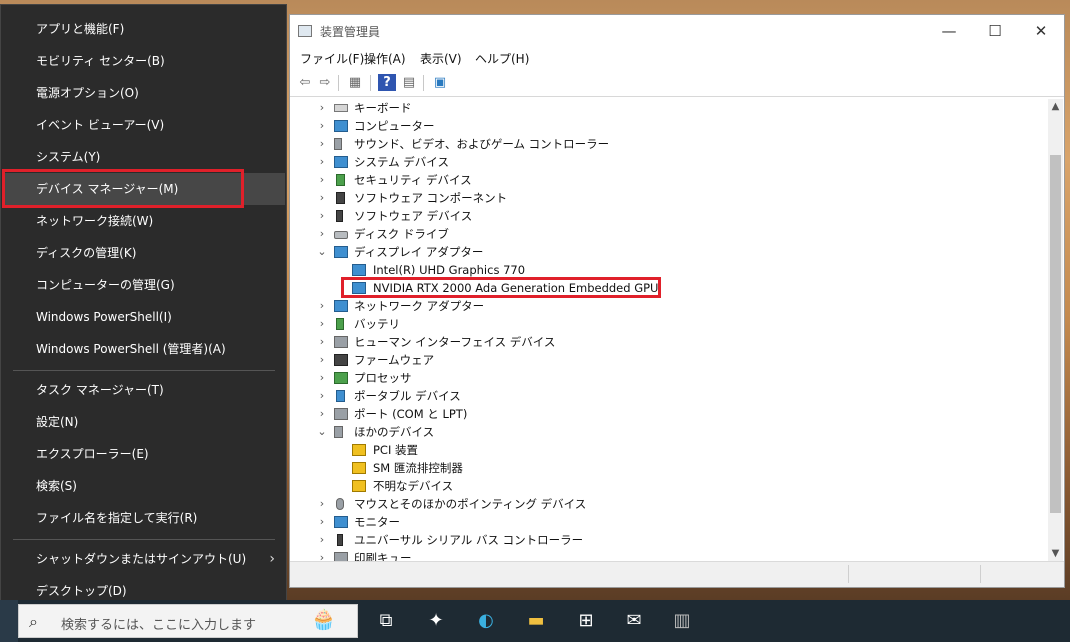  What do you see at coordinates (57, 422) in the screenshot?
I see `menu-item-label: 設定(N)` at bounding box center [57, 422].